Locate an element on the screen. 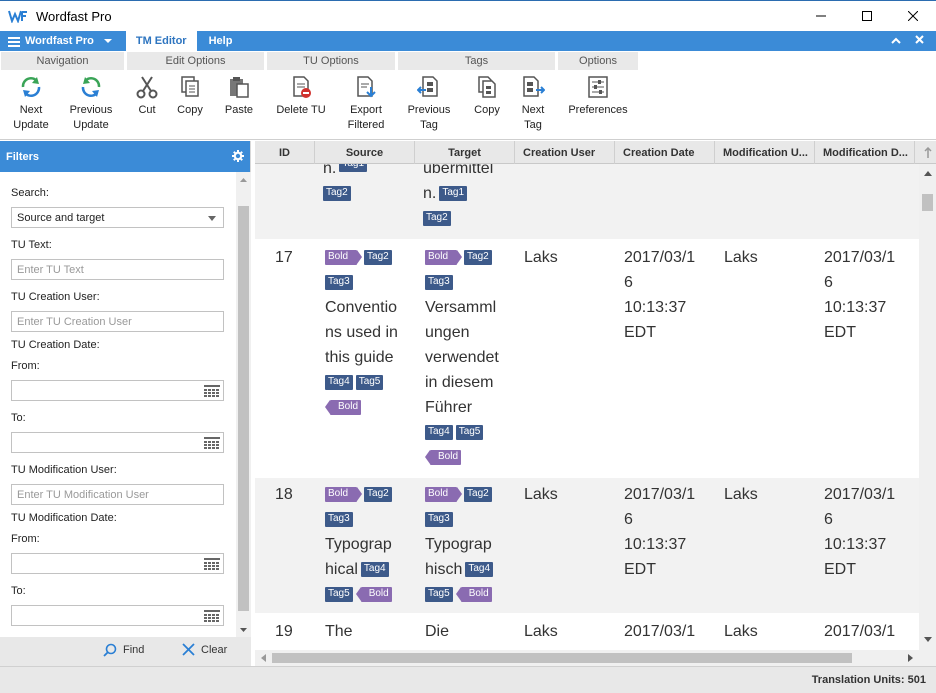  grid-vertical-scrollbar is located at coordinates (927, 407).